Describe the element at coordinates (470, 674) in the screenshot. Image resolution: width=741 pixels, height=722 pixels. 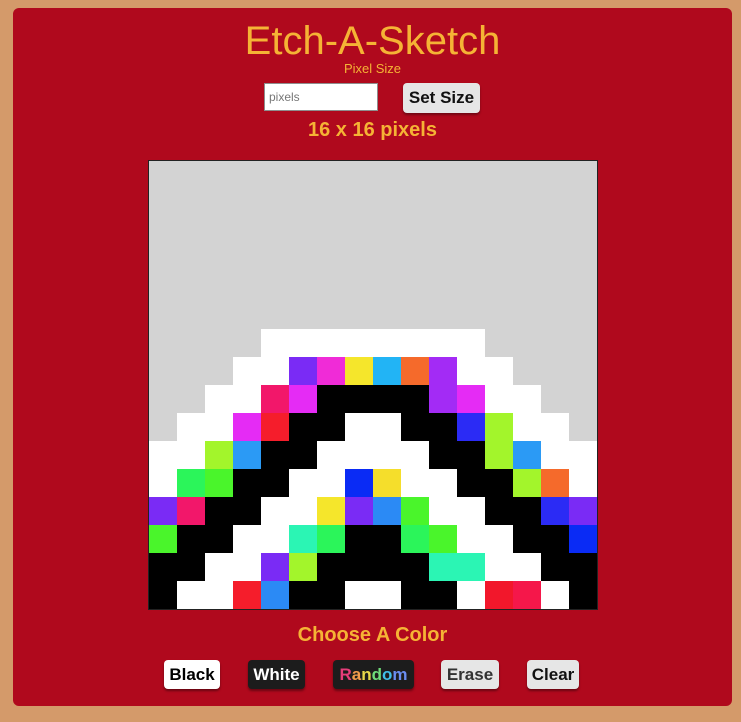
I see `erase-button: Erase` at that location.